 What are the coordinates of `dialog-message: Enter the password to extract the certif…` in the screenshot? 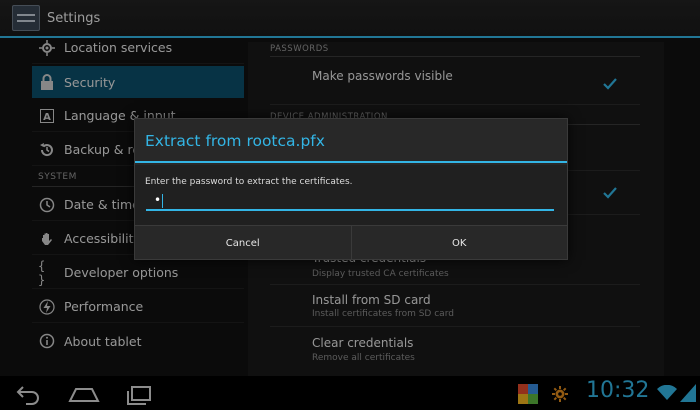 It's located at (249, 182).